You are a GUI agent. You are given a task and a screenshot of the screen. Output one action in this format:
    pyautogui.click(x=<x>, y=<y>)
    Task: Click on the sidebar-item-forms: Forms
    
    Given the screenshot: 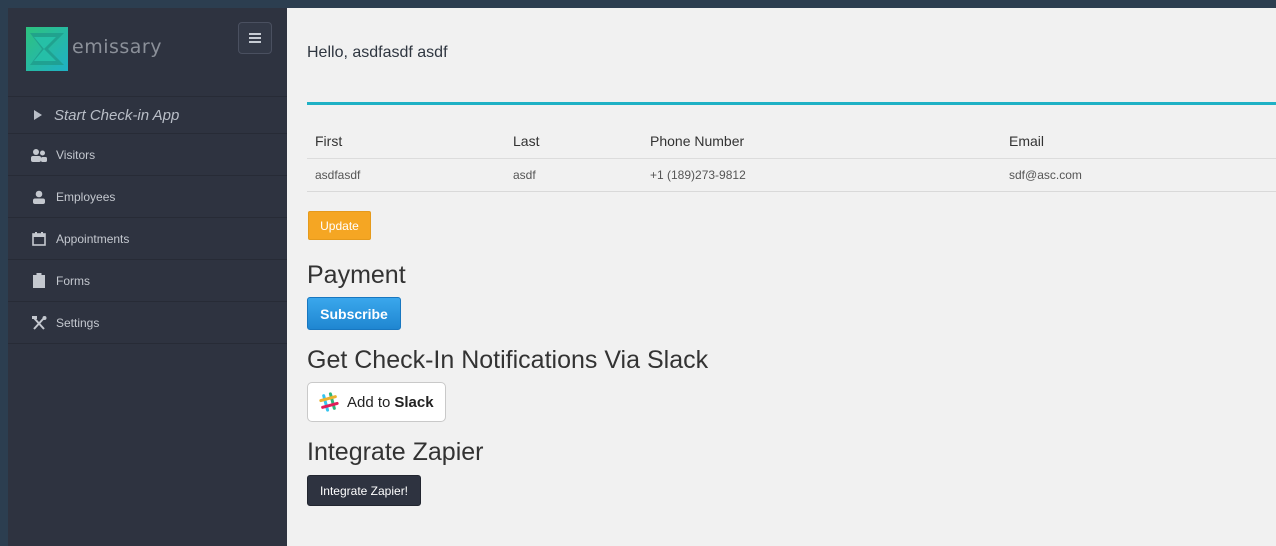 What is the action you would take?
    pyautogui.click(x=147, y=281)
    